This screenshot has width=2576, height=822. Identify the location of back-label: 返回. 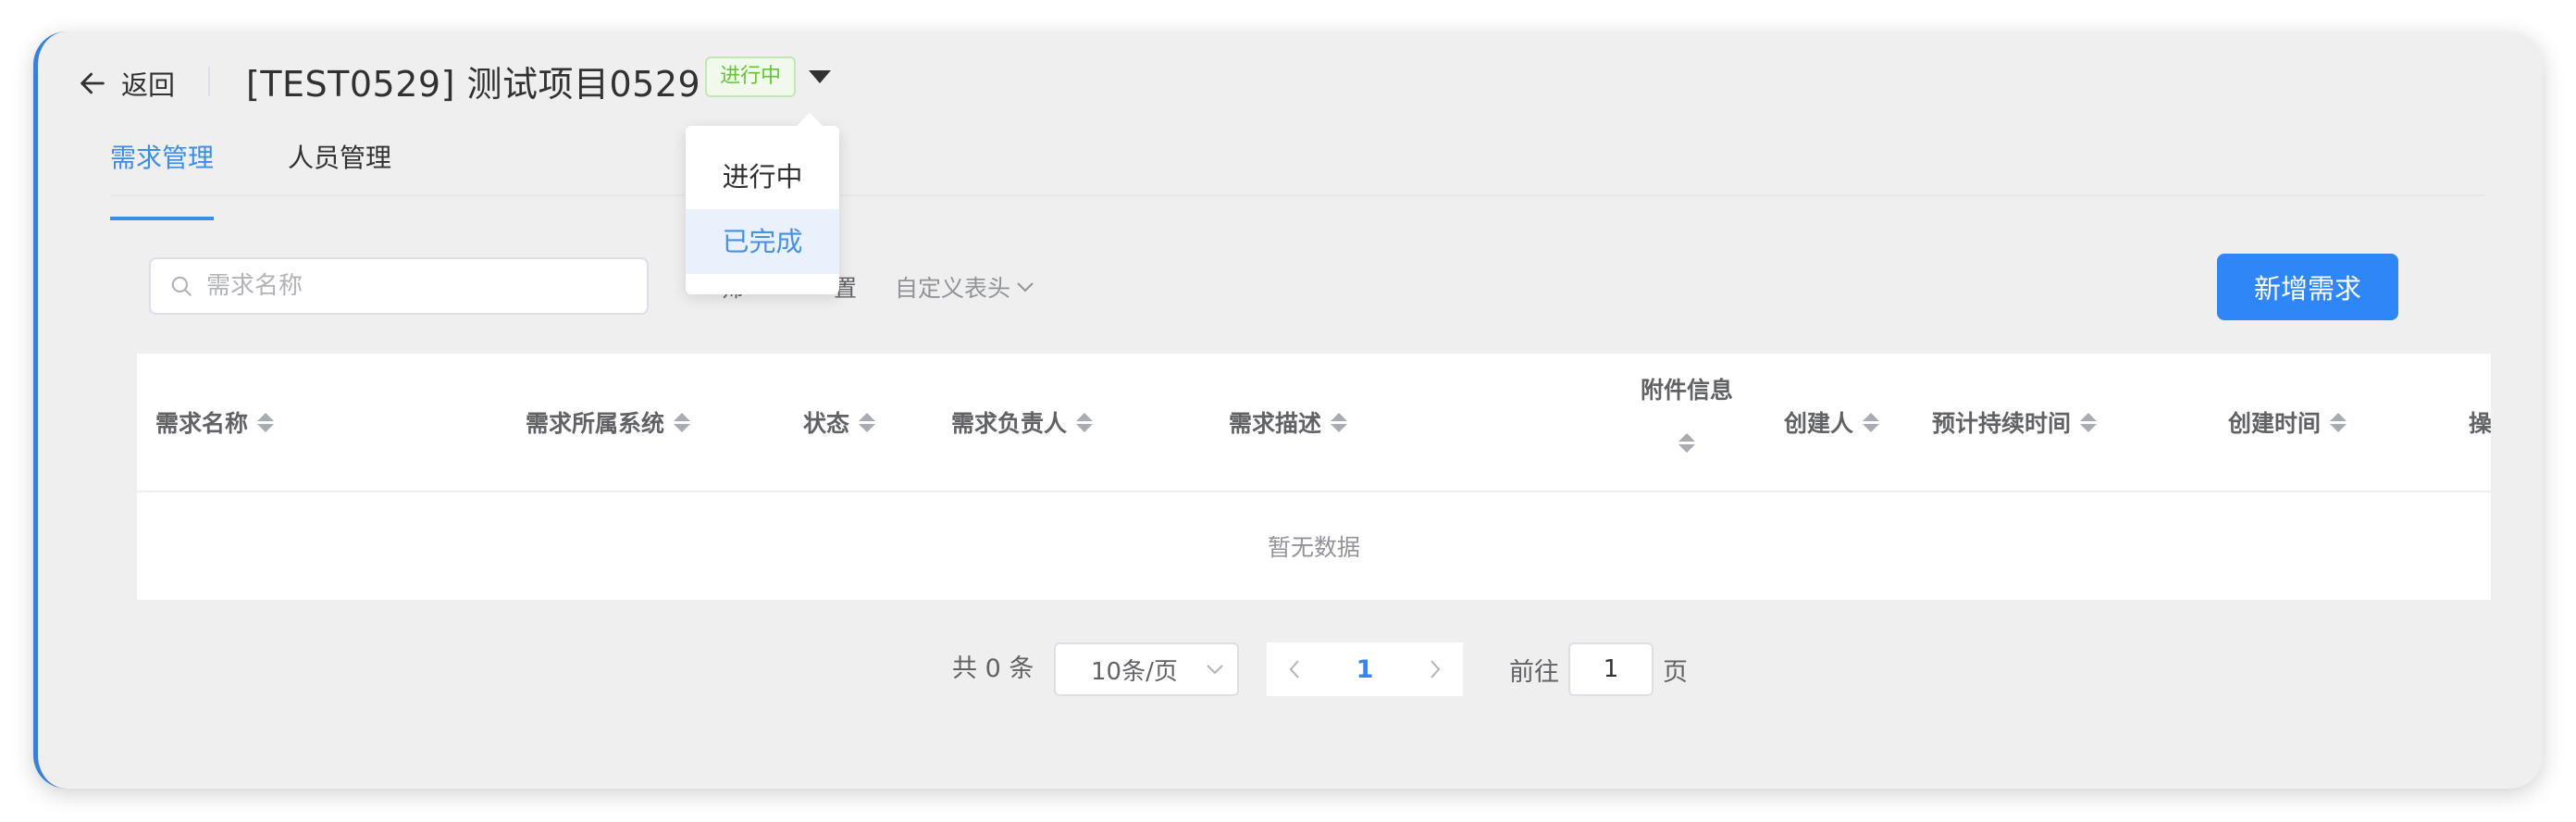
(148, 85).